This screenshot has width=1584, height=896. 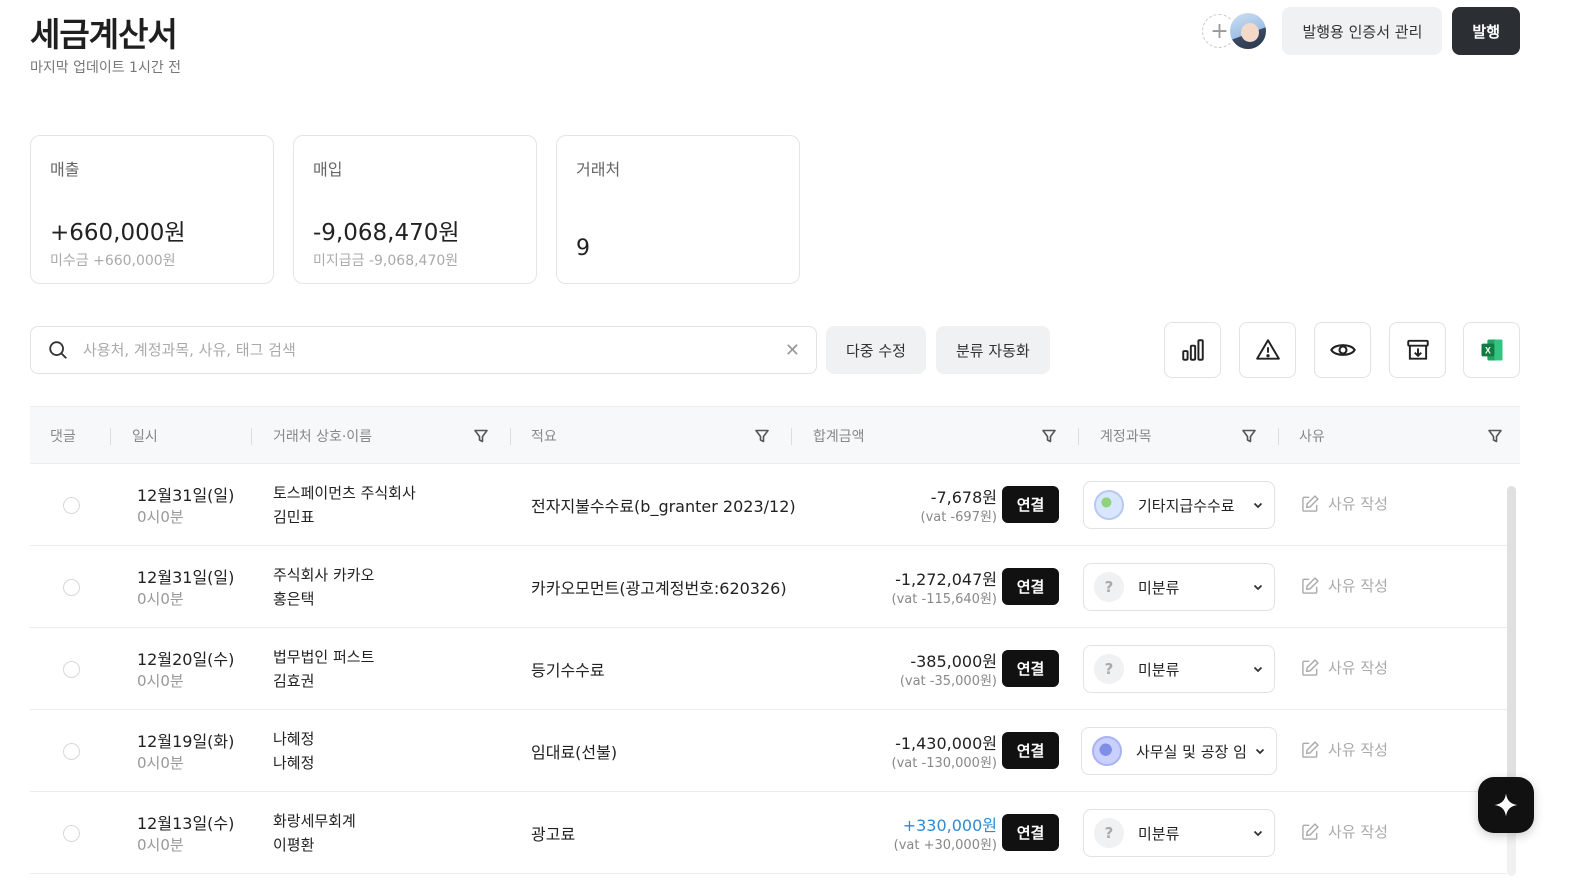 I want to click on header-date: 일시, so click(x=145, y=436).